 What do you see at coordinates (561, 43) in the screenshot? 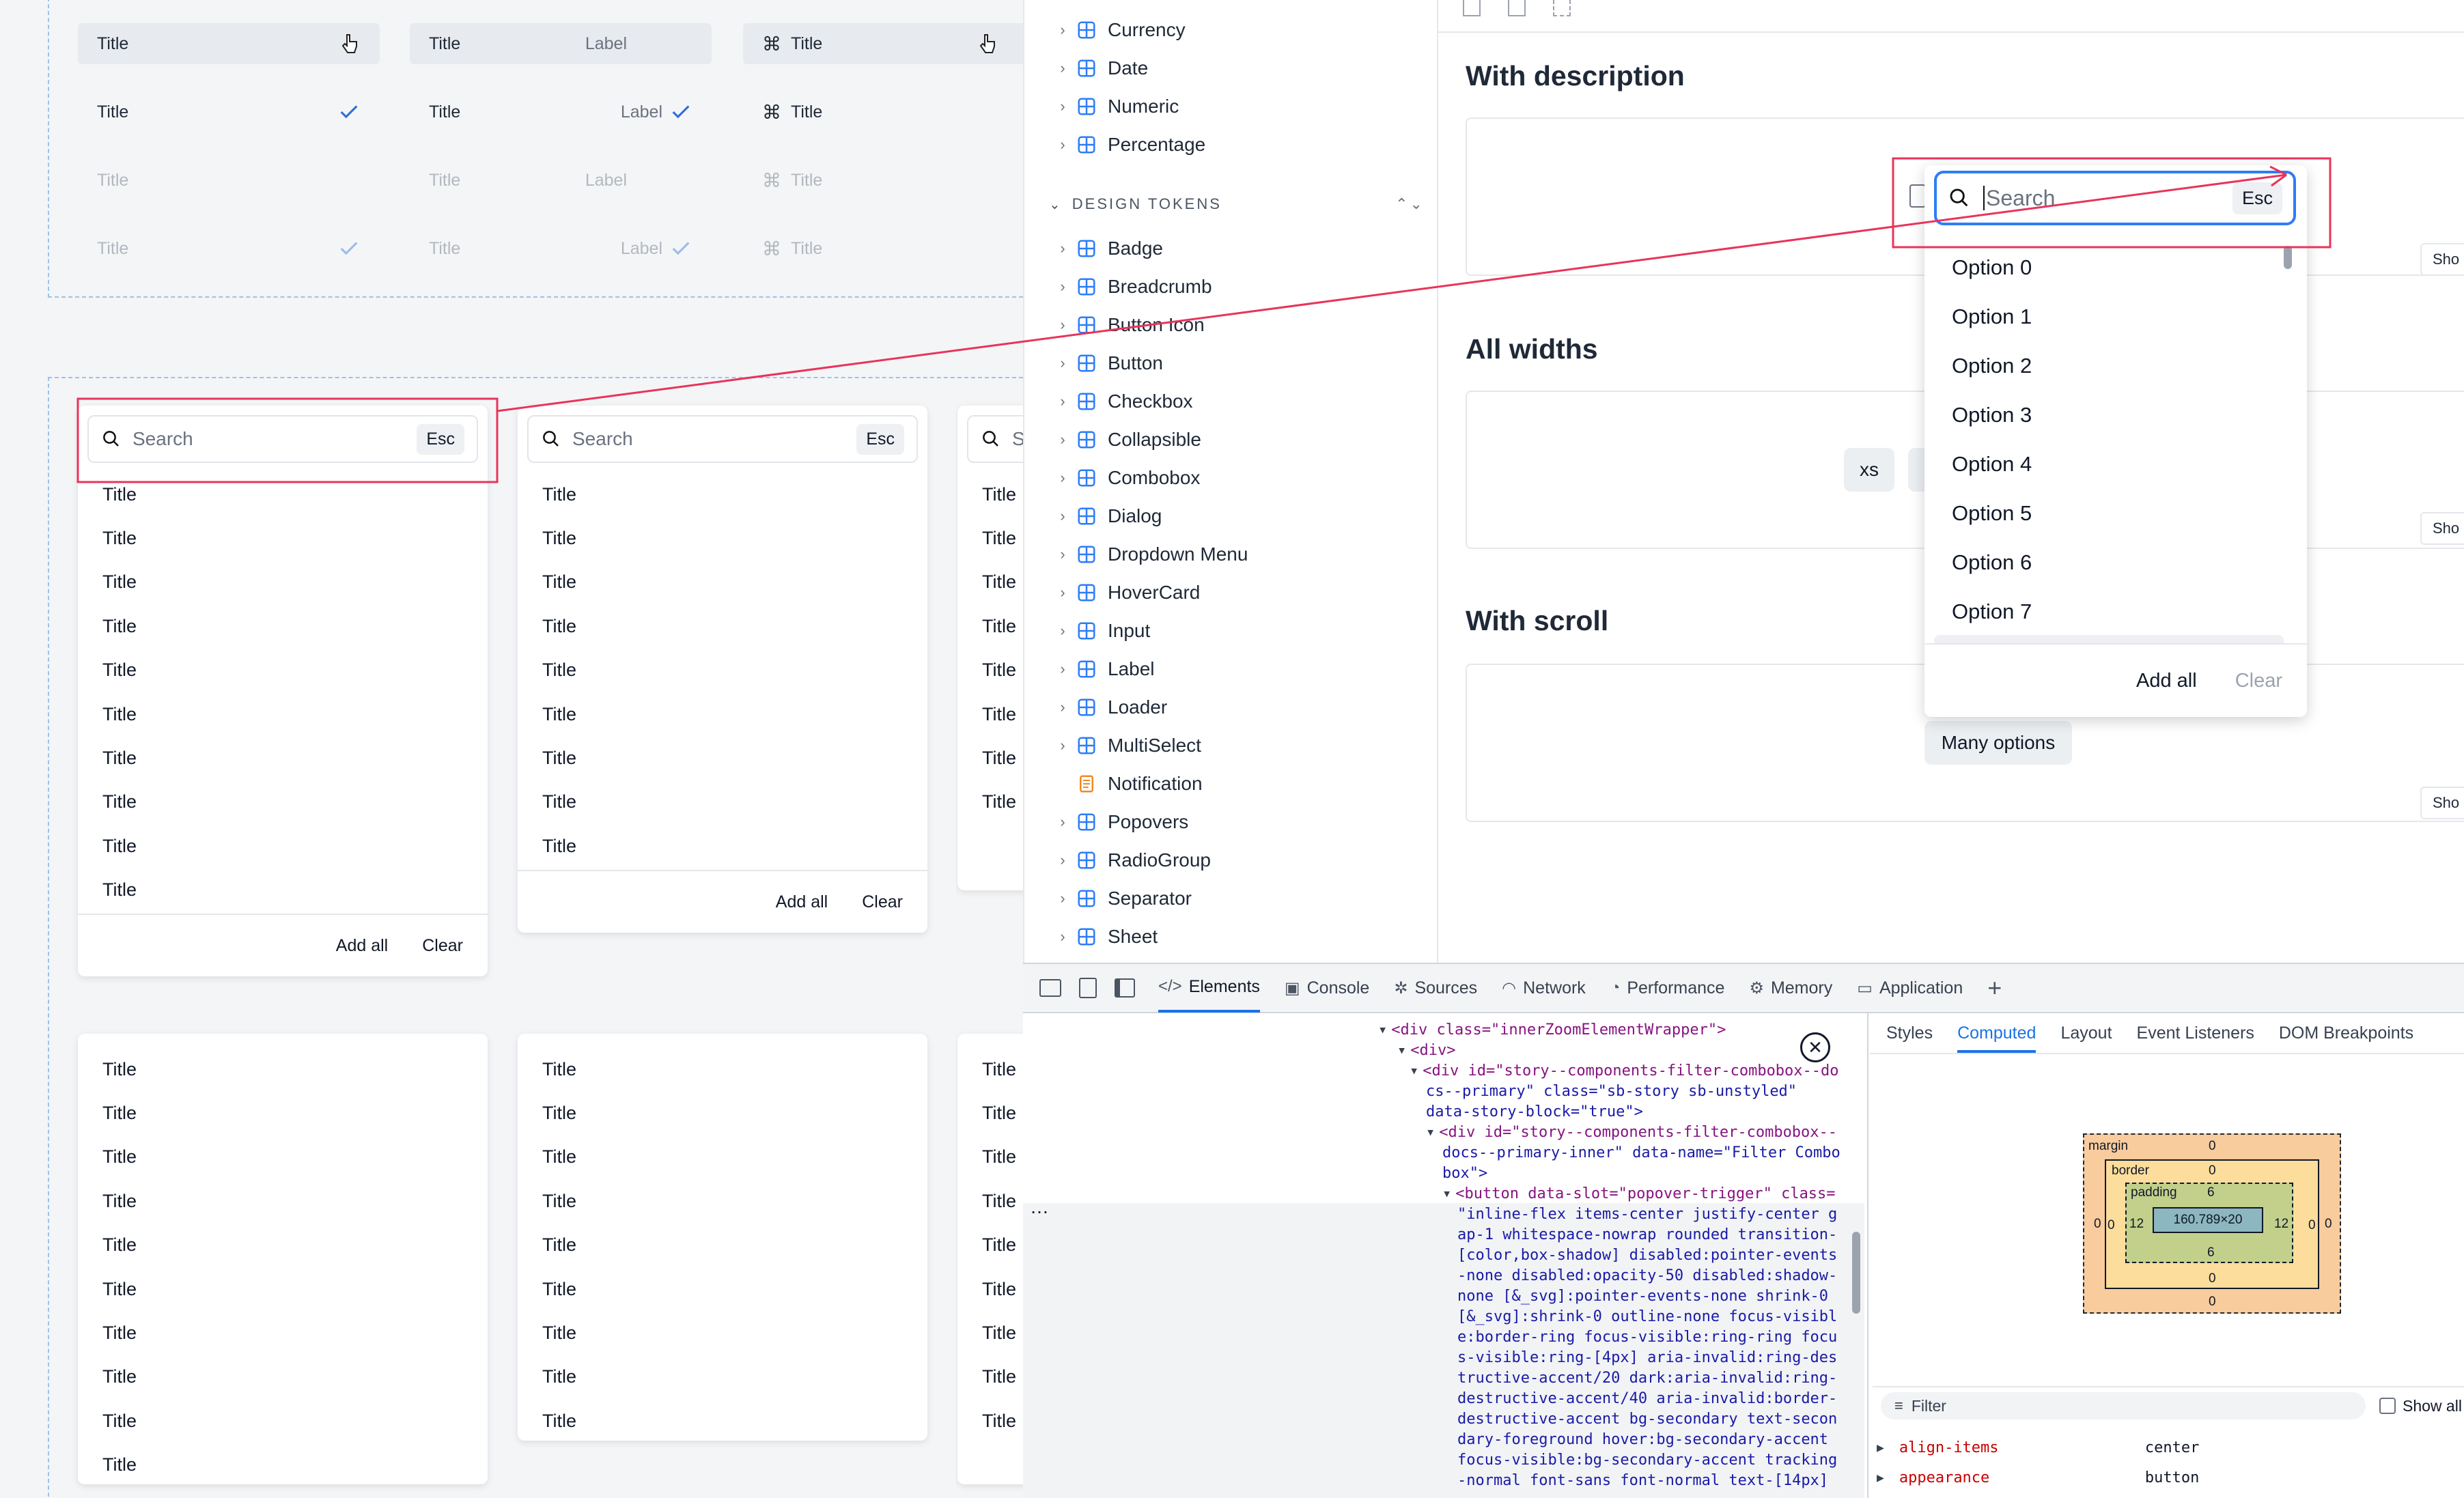
I see `menu-item: Title Label` at bounding box center [561, 43].